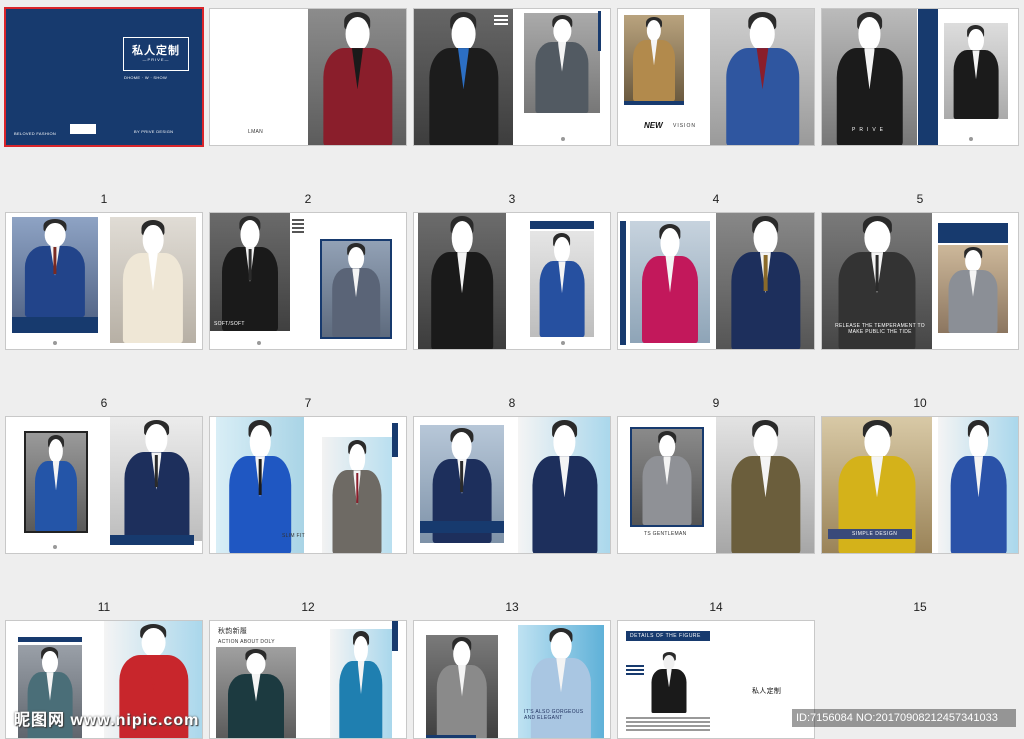 Image resolution: width=1024 pixels, height=739 pixels. What do you see at coordinates (246, 642) in the screenshot?
I see `caption-action: ACTION ABOUT DOLY` at bounding box center [246, 642].